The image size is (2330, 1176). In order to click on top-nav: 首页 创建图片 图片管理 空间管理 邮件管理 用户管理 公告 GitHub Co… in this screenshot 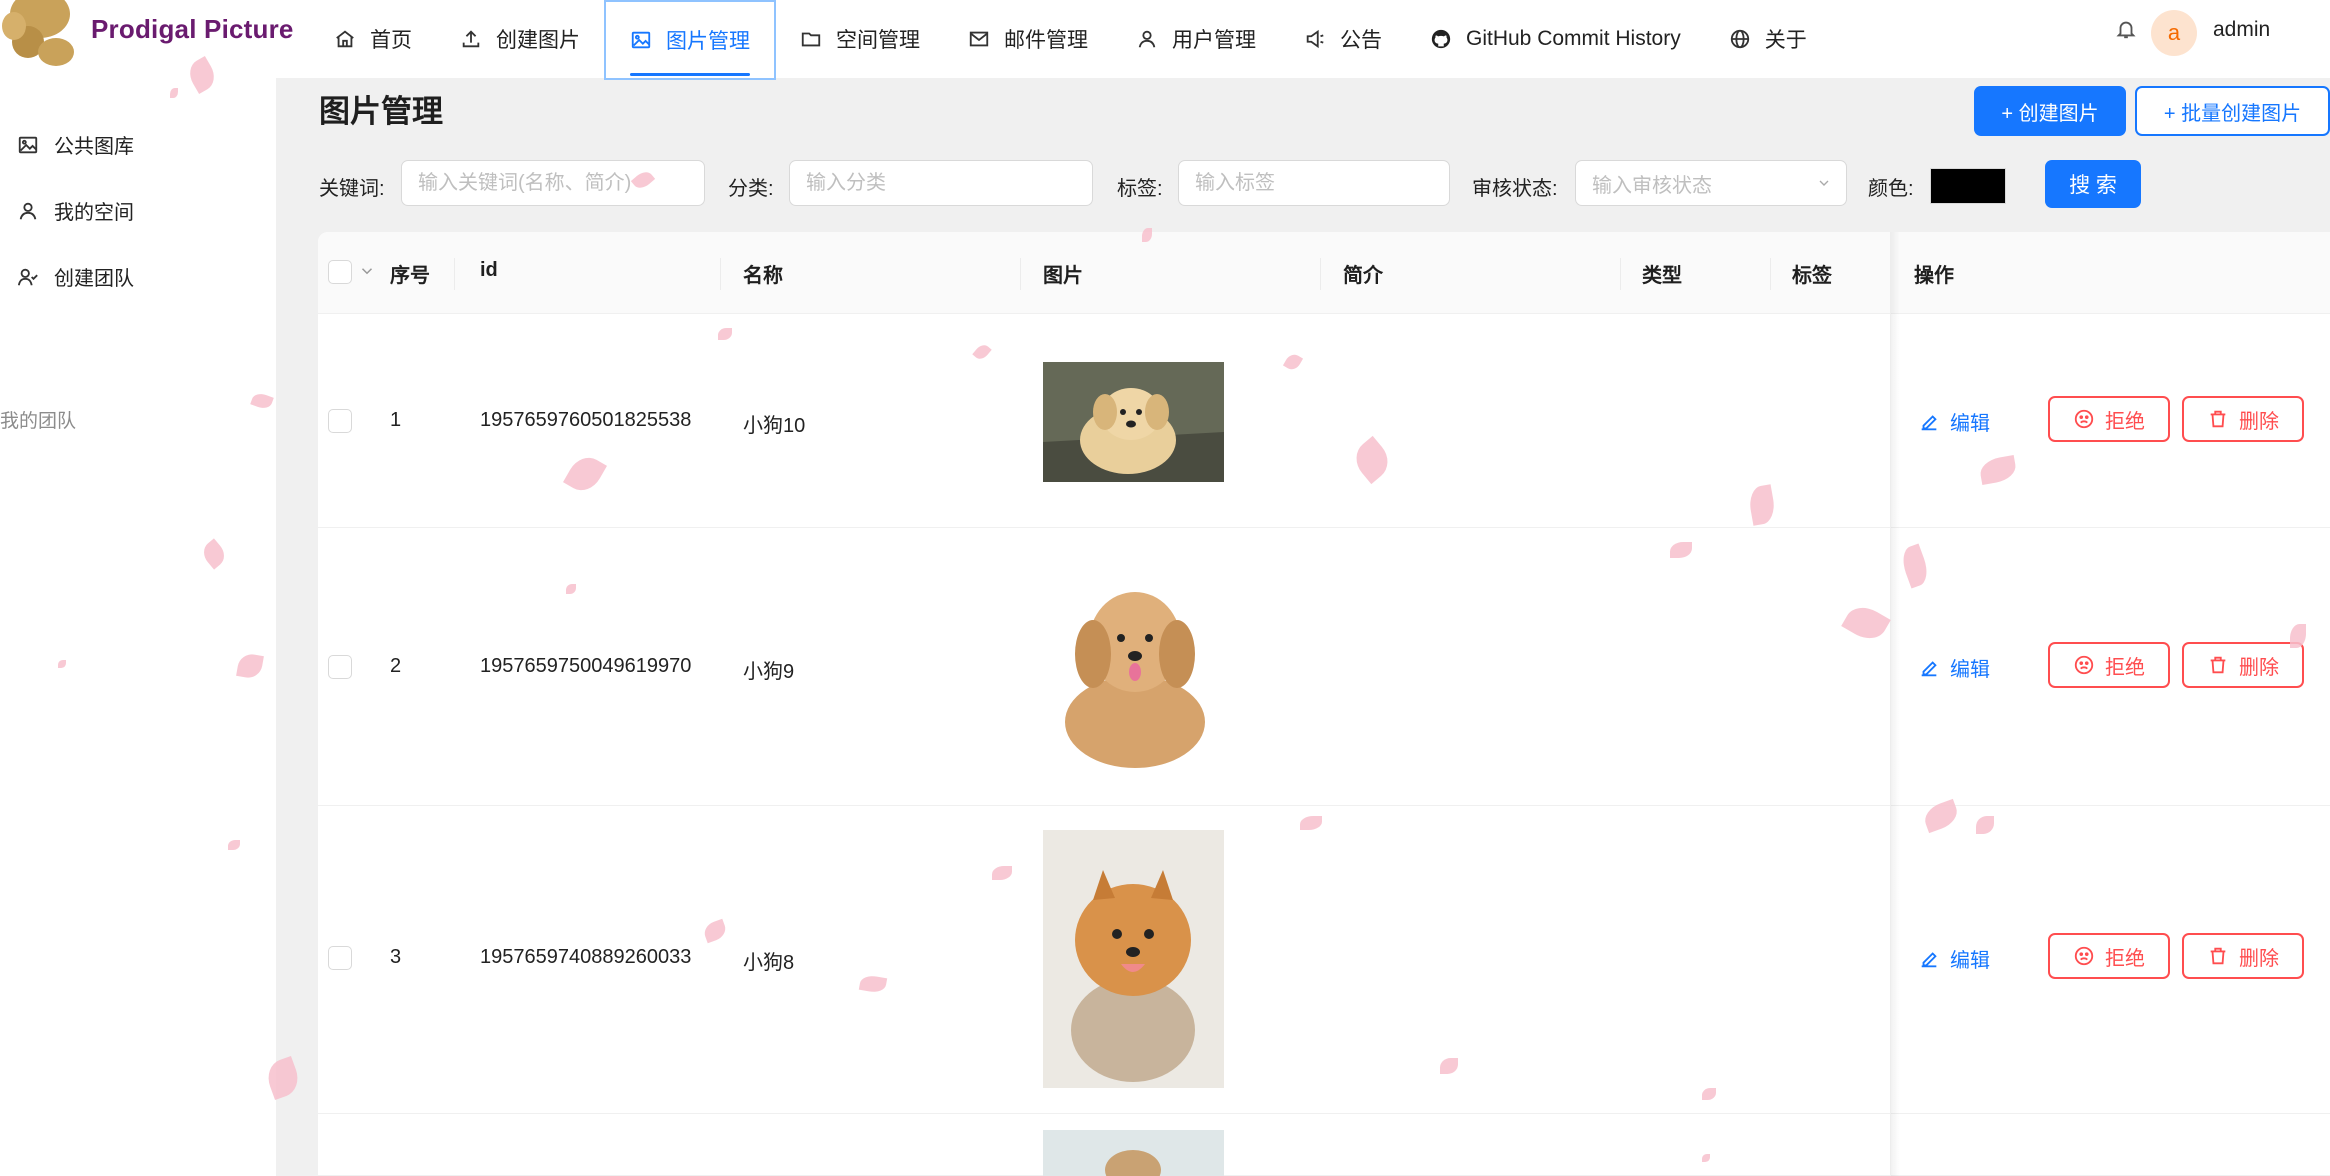, I will do `click(1070, 40)`.